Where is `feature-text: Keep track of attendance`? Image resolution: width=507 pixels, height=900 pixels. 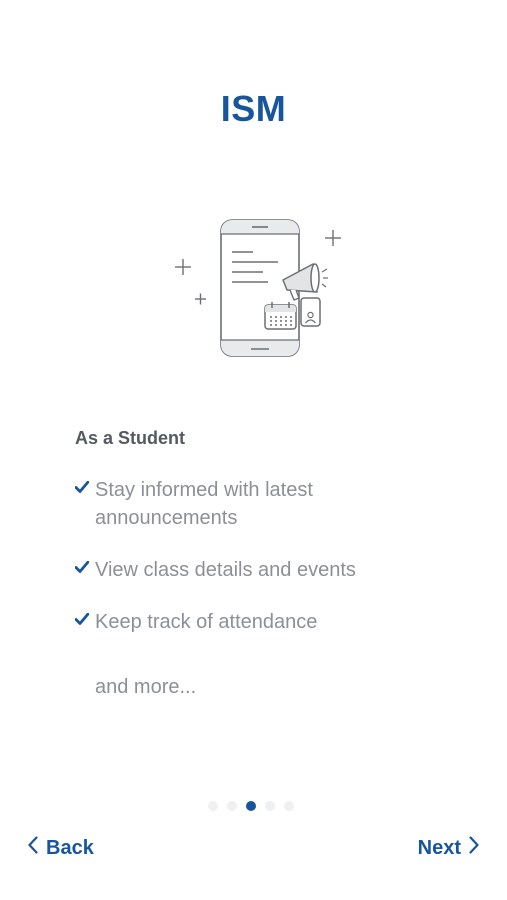
feature-text: Keep track of attendance is located at coordinates (206, 622).